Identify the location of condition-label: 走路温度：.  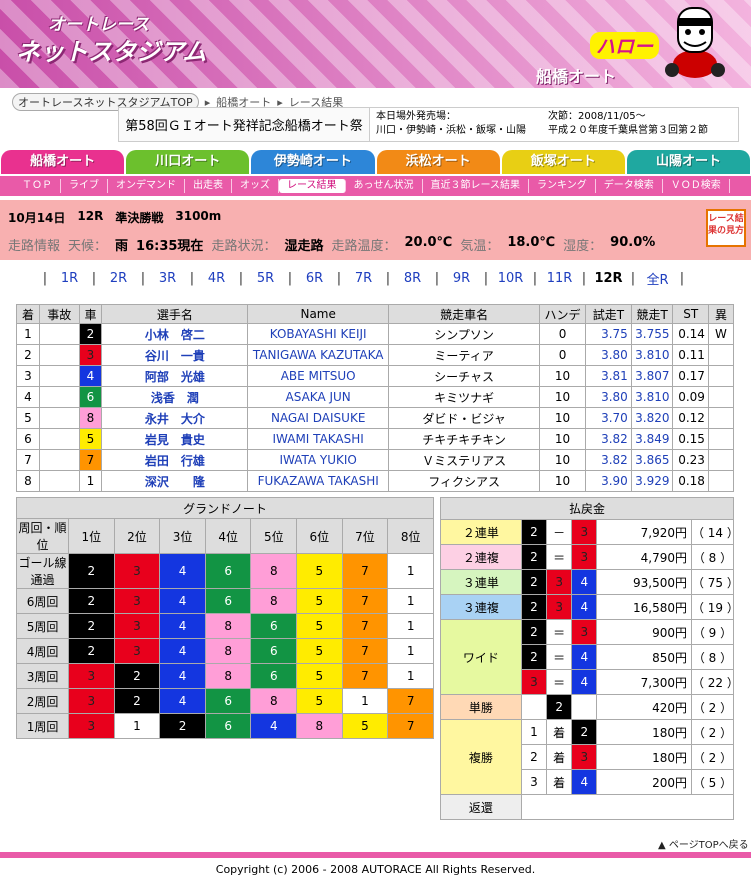
(364, 246).